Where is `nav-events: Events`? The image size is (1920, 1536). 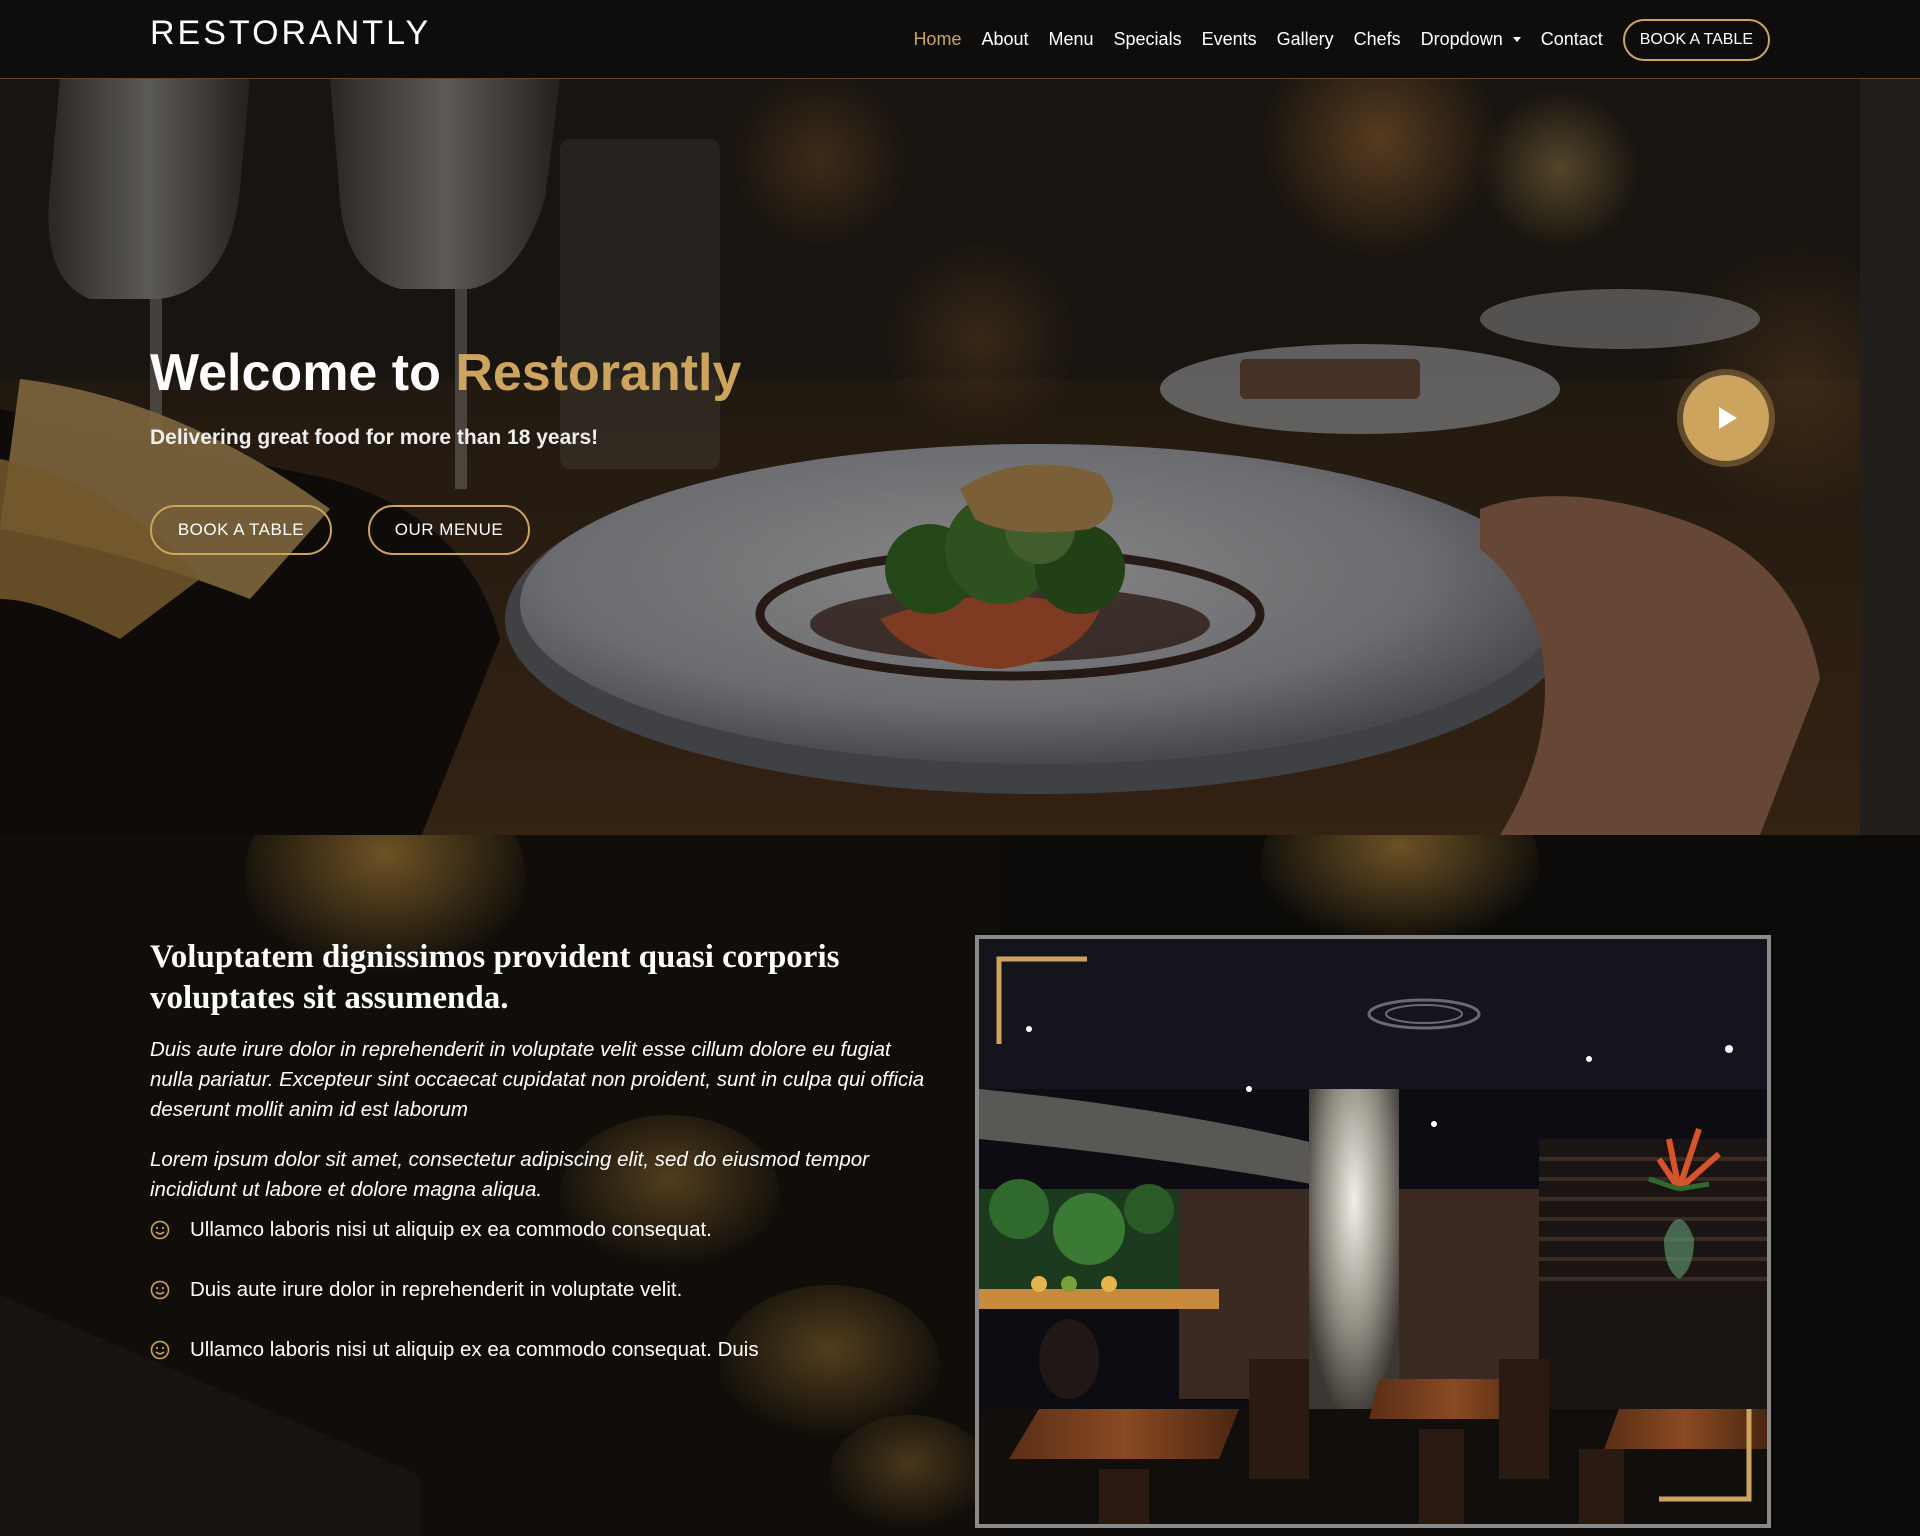
nav-events: Events is located at coordinates (1229, 39).